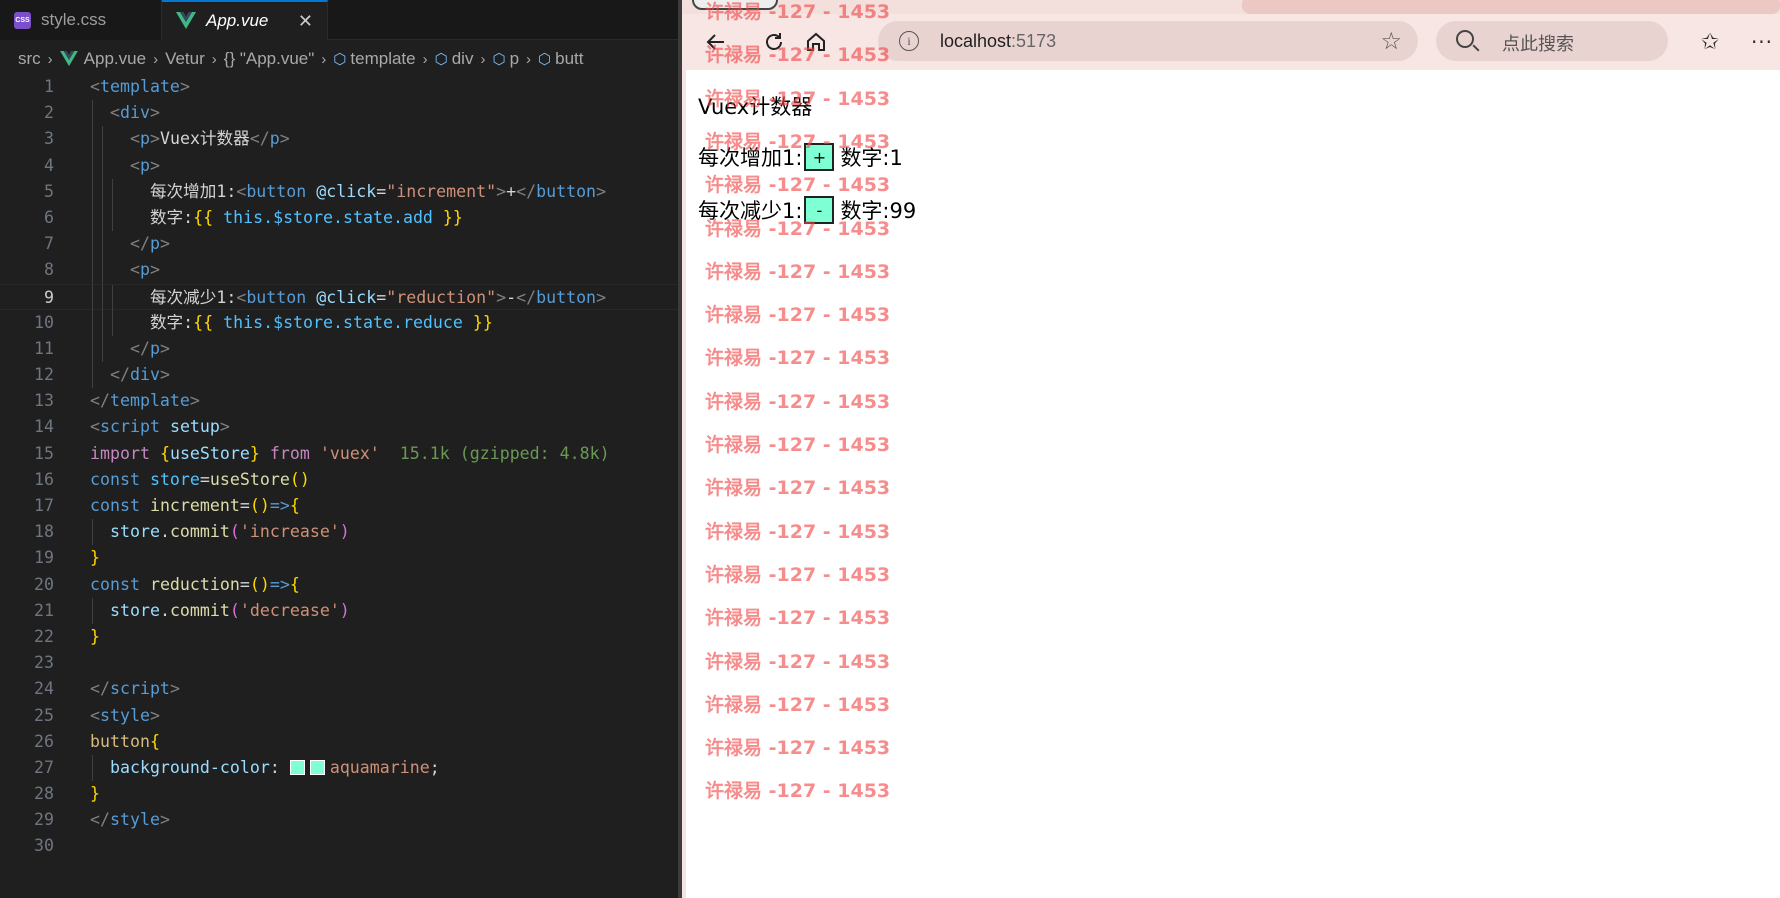 The width and height of the screenshot is (1780, 898). I want to click on code-line: 16 const store=useStore(), so click(339, 480).